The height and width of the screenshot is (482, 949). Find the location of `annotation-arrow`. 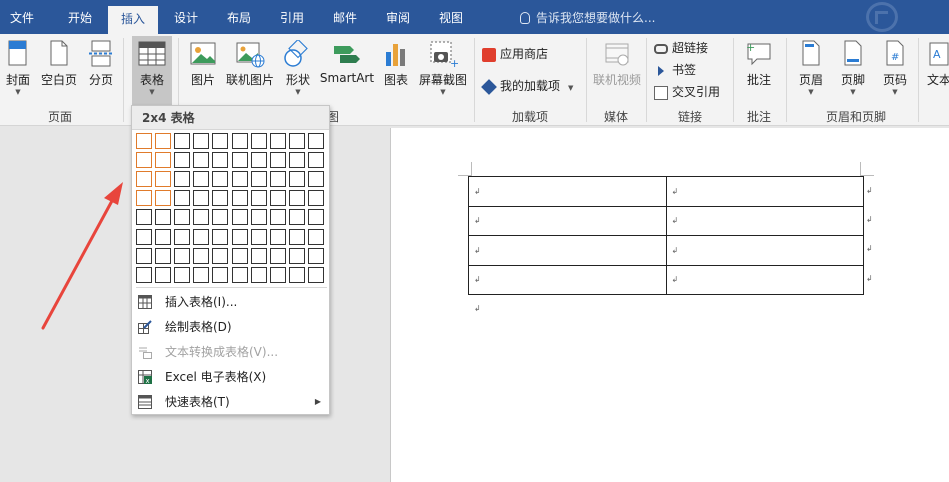

annotation-arrow is located at coordinates (82, 256).